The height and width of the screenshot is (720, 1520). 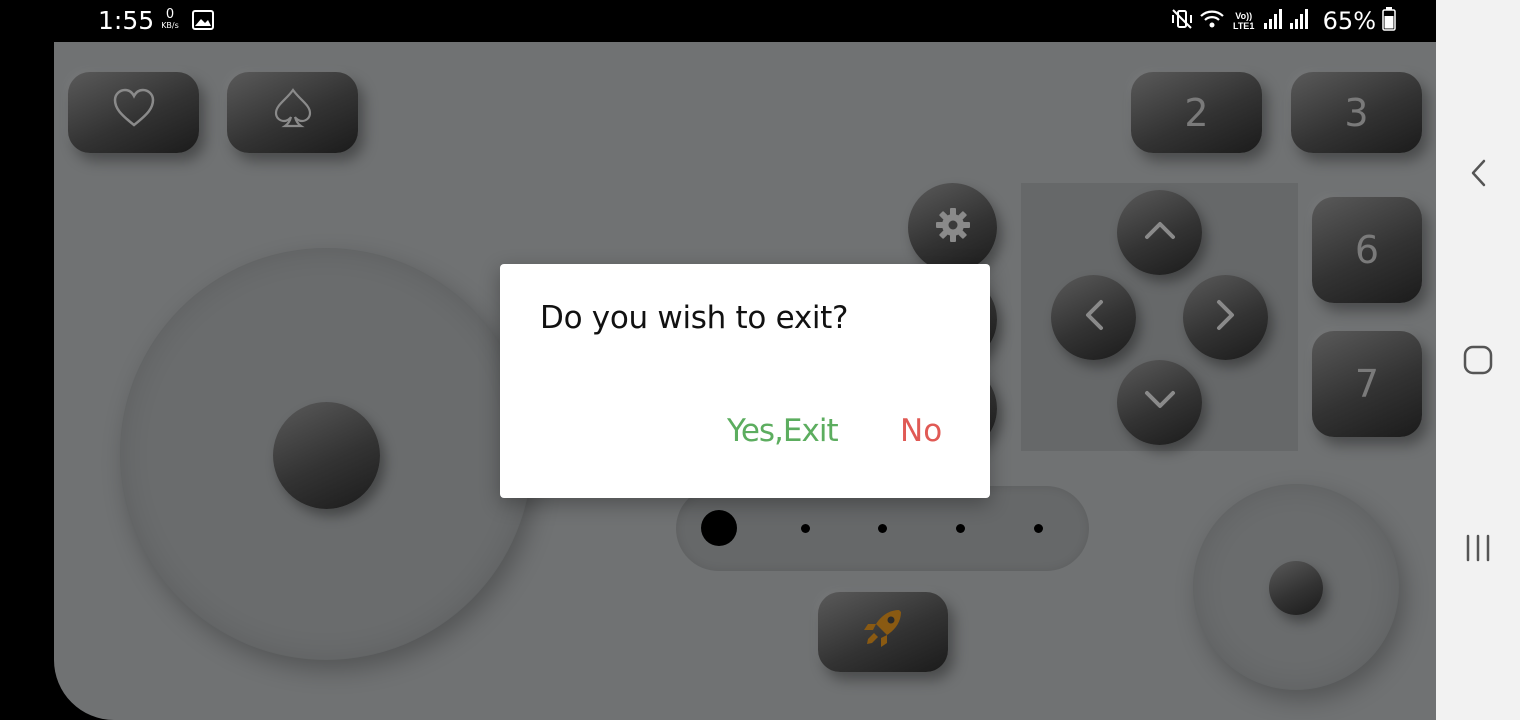 What do you see at coordinates (1243, 21) in the screenshot?
I see `volte-label: Vo)) LTE1` at bounding box center [1243, 21].